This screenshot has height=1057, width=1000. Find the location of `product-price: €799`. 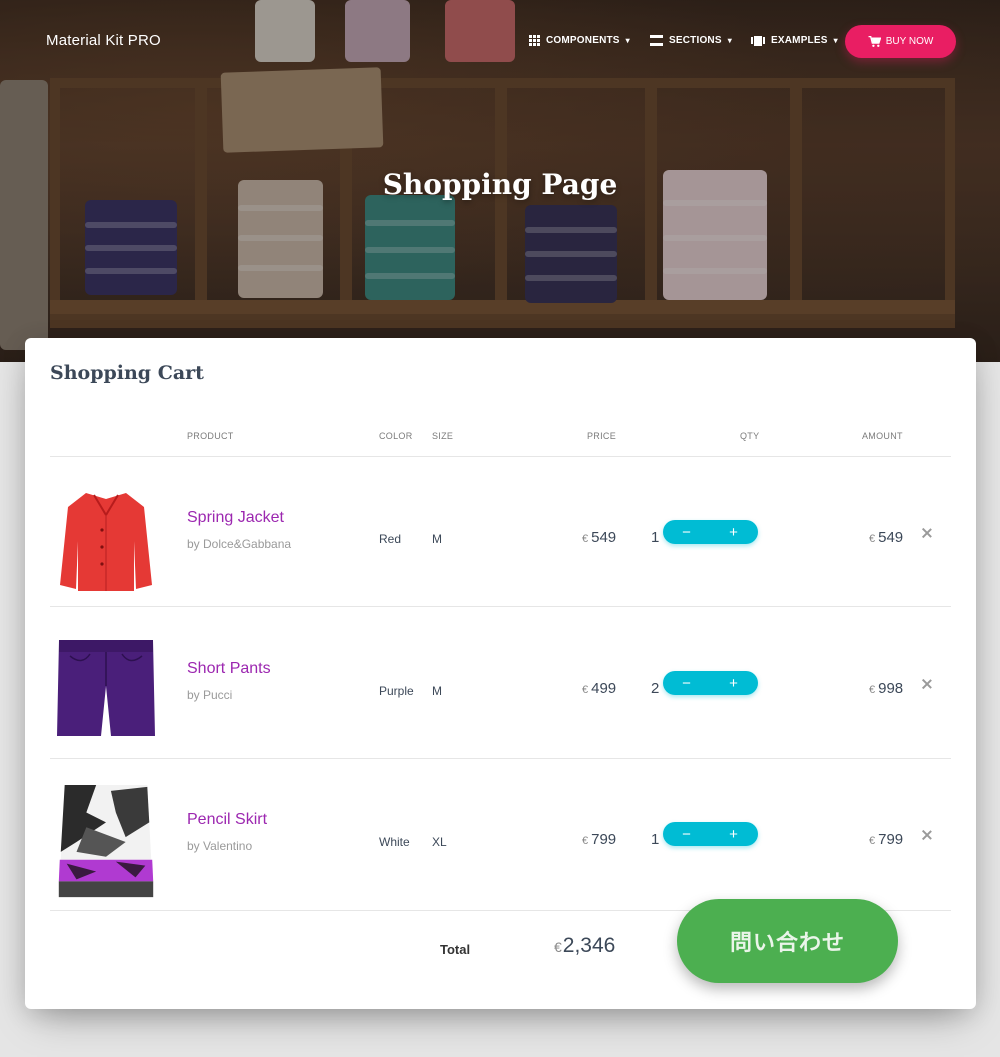

product-price: €799 is located at coordinates (599, 839).